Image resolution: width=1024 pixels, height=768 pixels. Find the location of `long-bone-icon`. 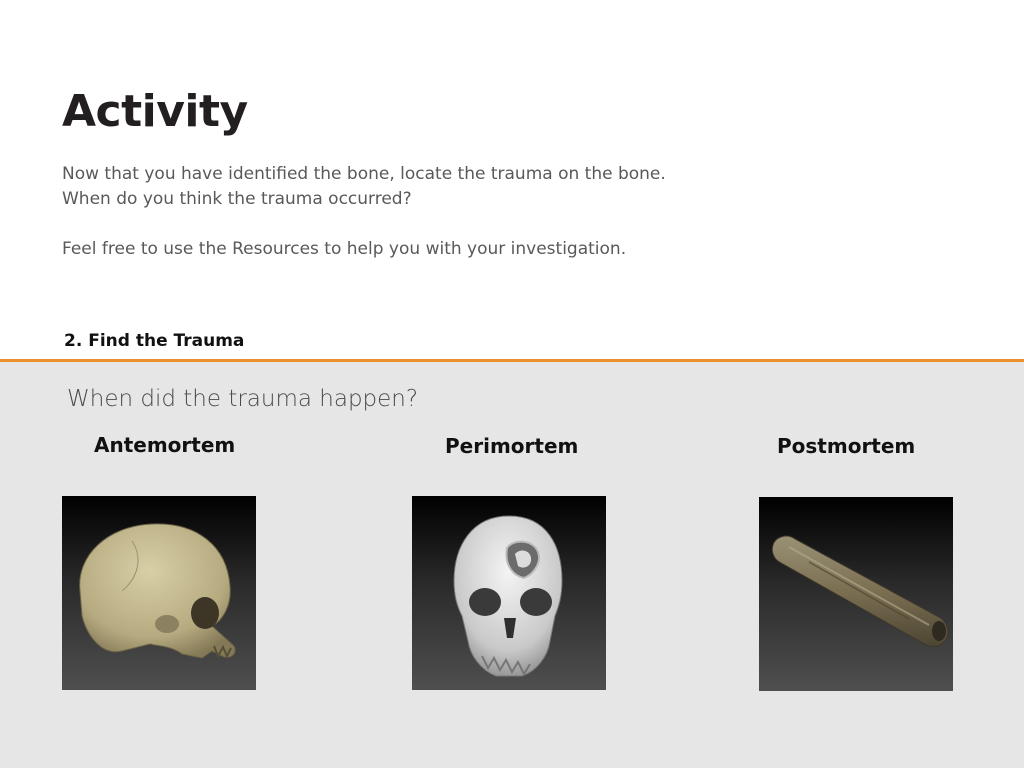

long-bone-icon is located at coordinates (860, 591).